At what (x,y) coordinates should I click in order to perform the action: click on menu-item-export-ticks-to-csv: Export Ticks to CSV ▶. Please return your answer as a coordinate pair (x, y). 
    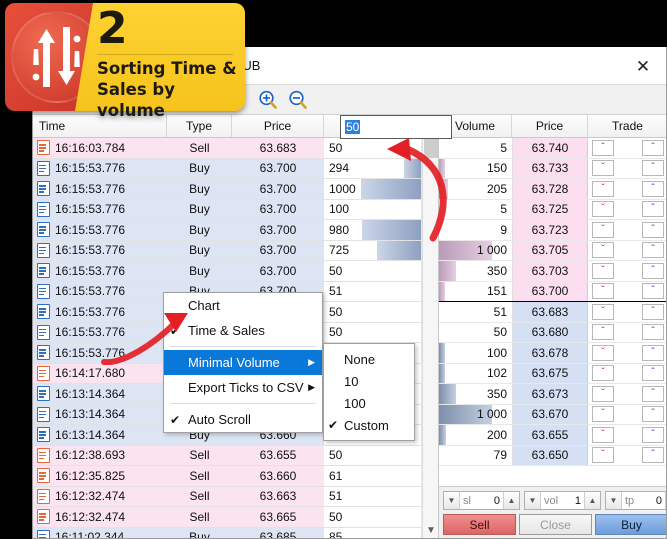
    Looking at the image, I should click on (243, 387).